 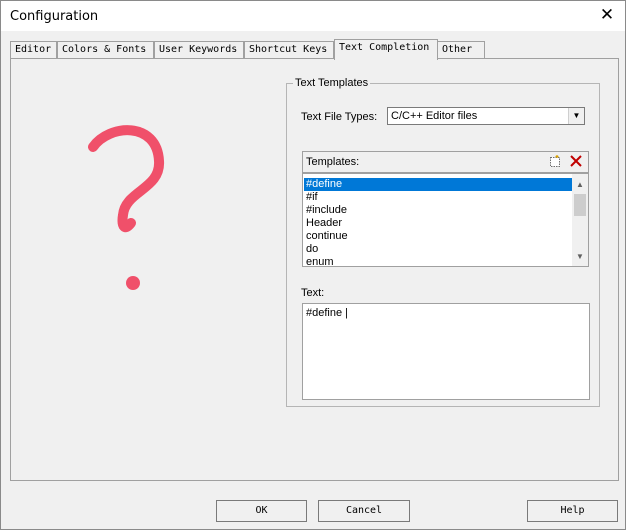 I want to click on tab-other: Other, so click(x=461, y=50).